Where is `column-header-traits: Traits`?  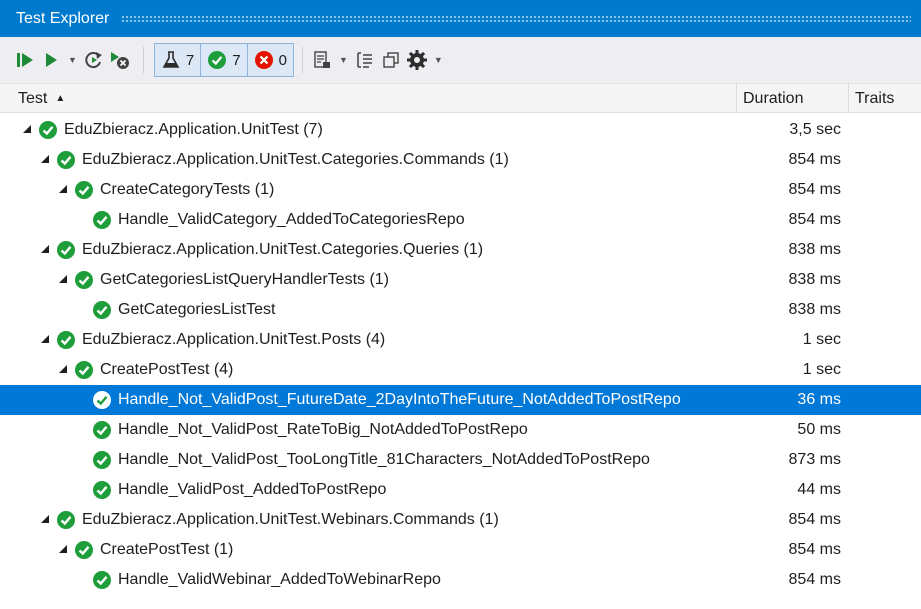
column-header-traits: Traits is located at coordinates (884, 98).